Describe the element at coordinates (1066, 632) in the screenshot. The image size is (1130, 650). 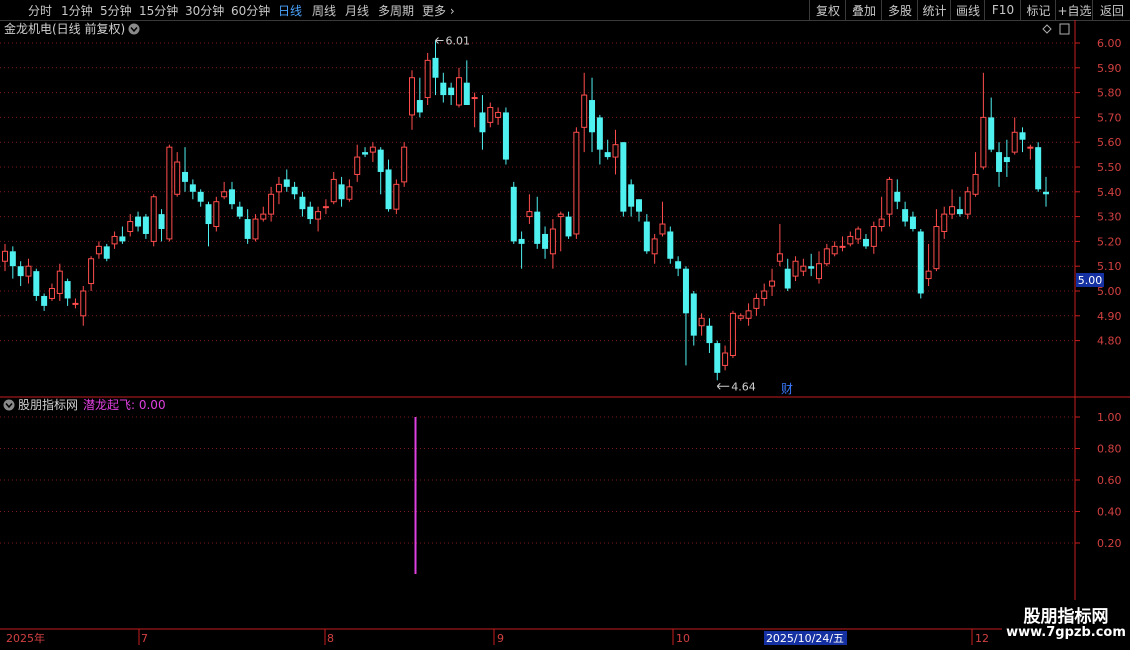
I see `watermark-url: www.7gpzb.com` at that location.